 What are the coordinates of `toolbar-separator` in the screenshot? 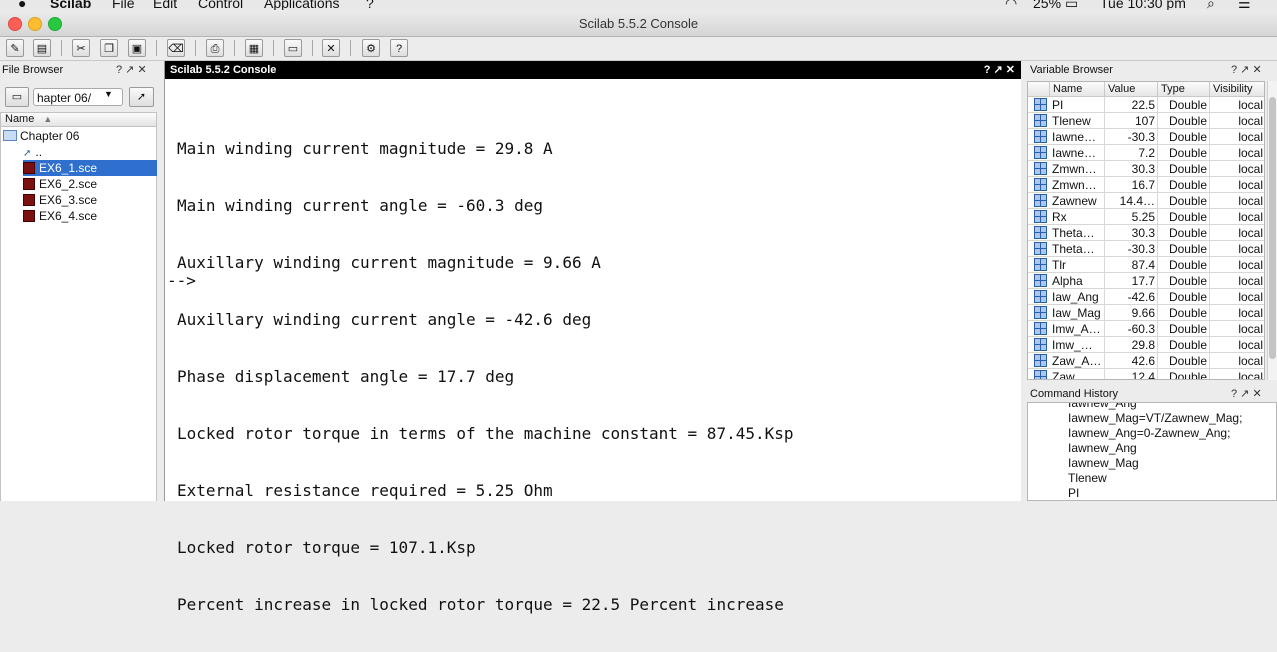 It's located at (312, 48).